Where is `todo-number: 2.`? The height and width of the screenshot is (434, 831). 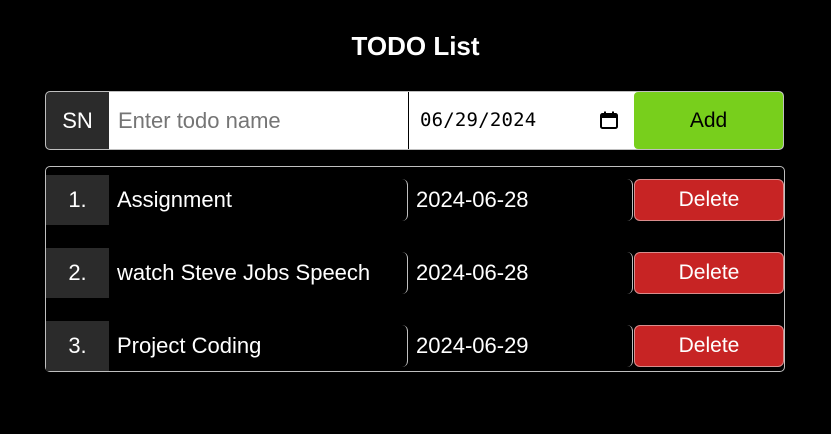
todo-number: 2. is located at coordinates (77, 273).